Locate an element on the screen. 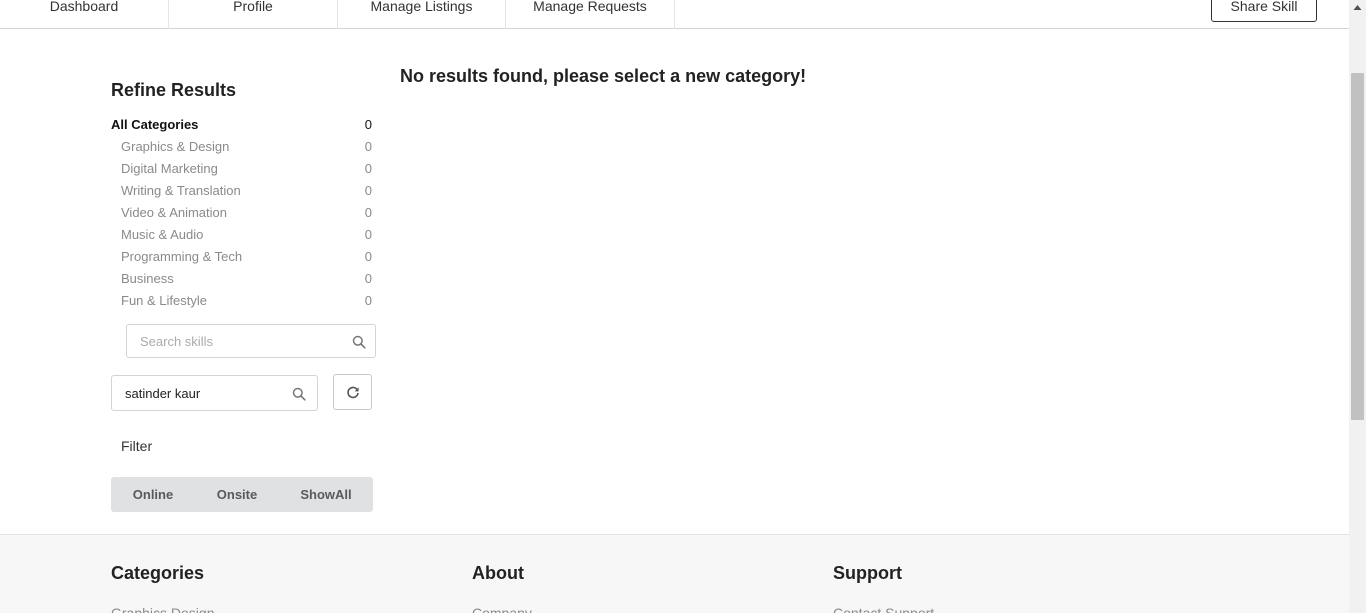 Image resolution: width=1366 pixels, height=613 pixels. filter-button-group: Online Onsite ShowAll is located at coordinates (242, 494).